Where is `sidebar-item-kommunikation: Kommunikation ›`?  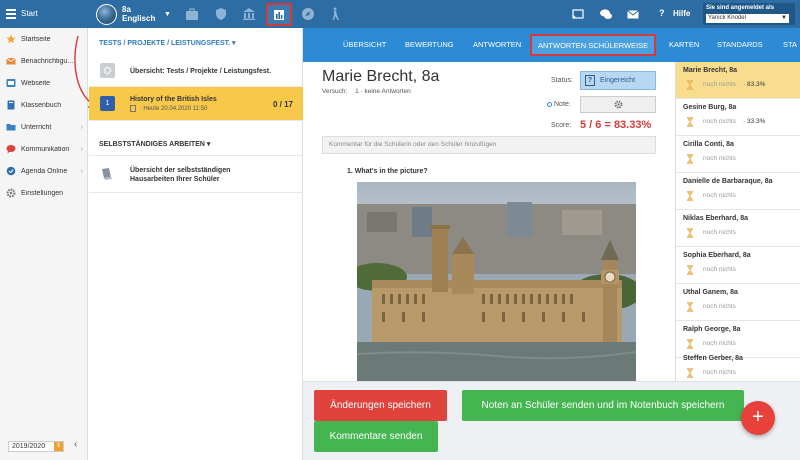
sidebar-item-kommunikation: Kommunikation › is located at coordinates (44, 149).